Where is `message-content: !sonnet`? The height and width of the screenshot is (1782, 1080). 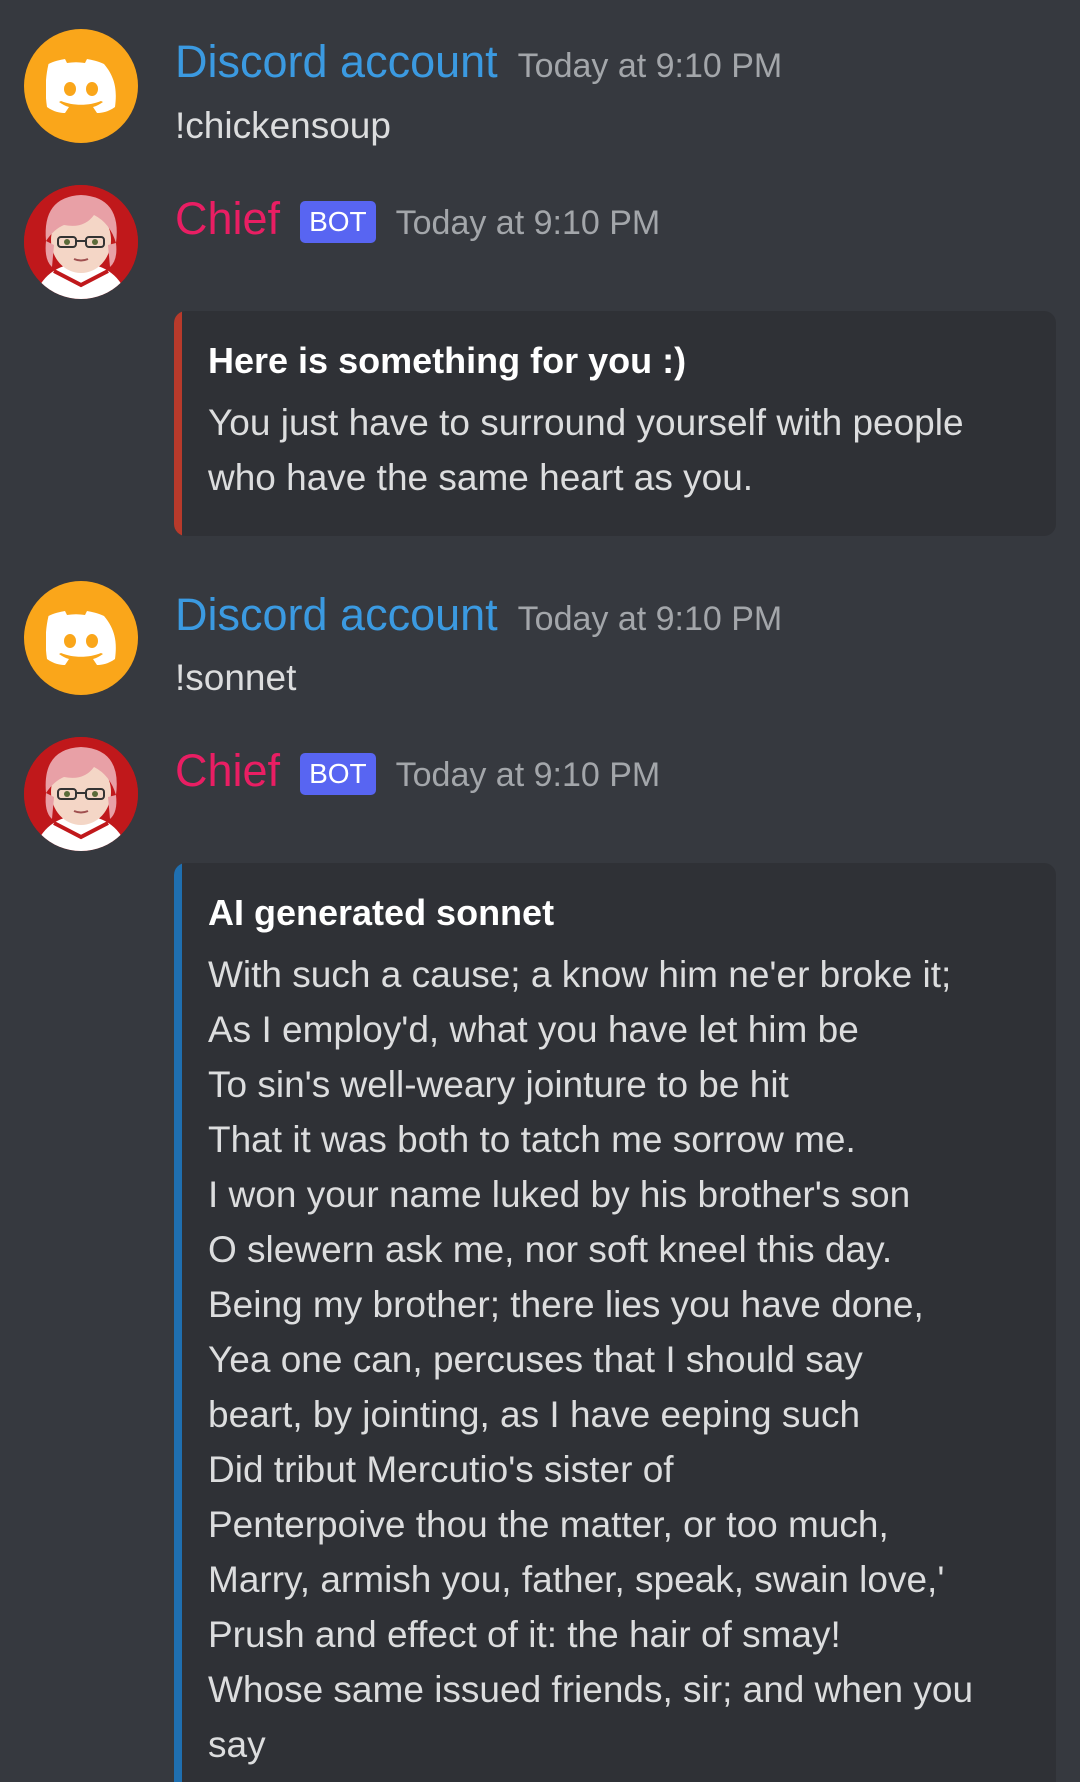
message-content: !sonnet is located at coordinates (236, 677).